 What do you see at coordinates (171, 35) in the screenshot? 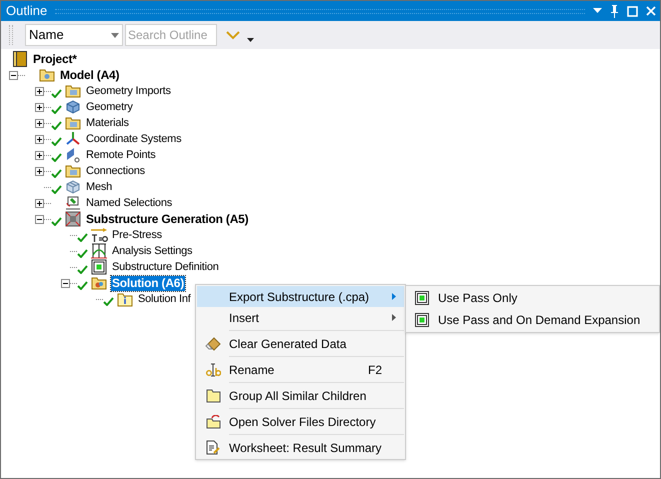
I see `search-field: Search Outline` at bounding box center [171, 35].